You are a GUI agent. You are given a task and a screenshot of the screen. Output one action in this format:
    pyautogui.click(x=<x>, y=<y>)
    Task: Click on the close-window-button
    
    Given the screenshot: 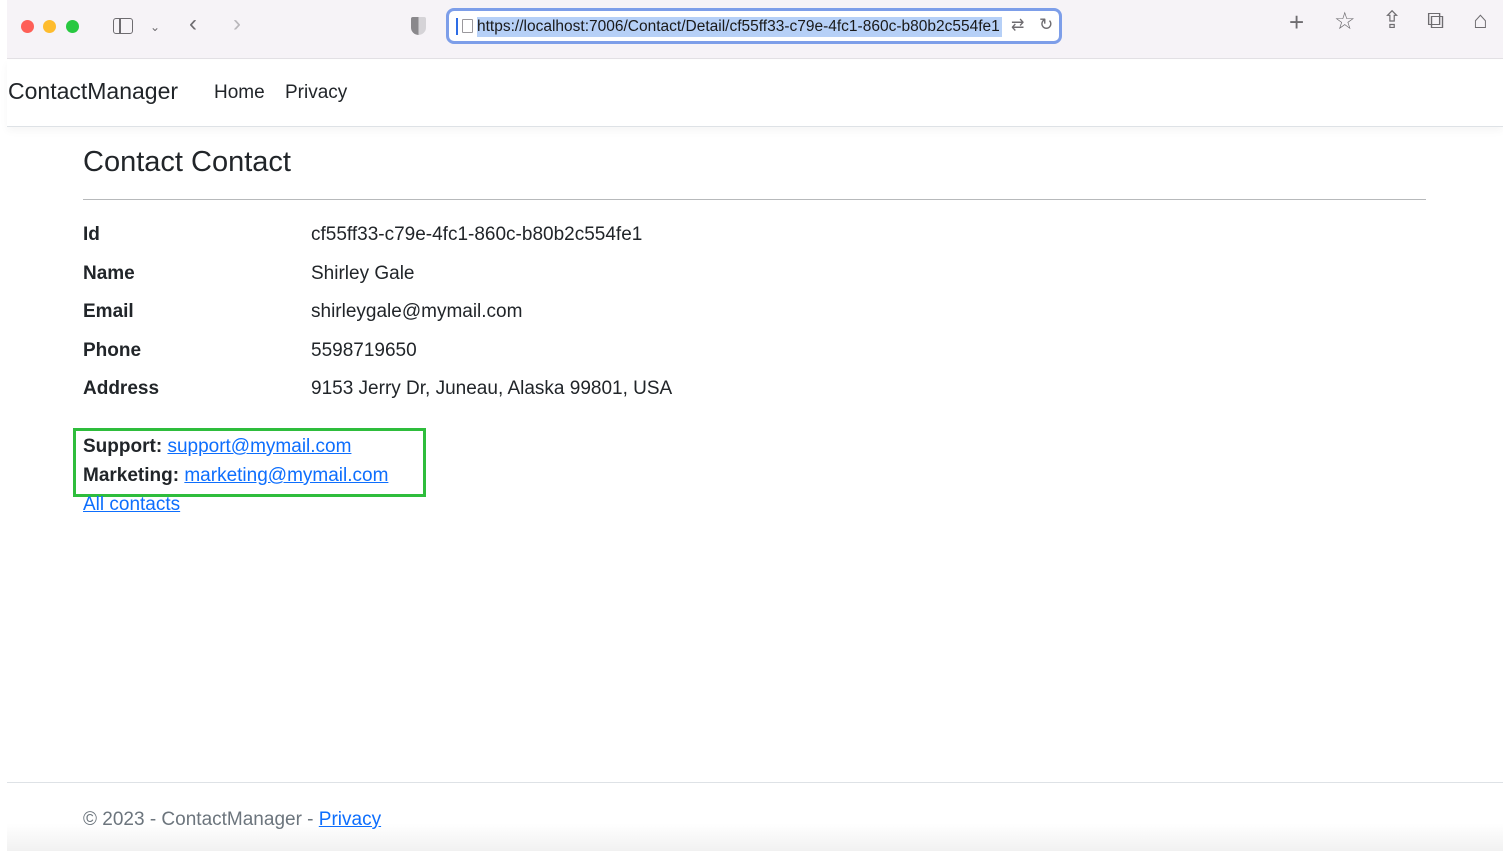 What is the action you would take?
    pyautogui.click(x=27, y=26)
    